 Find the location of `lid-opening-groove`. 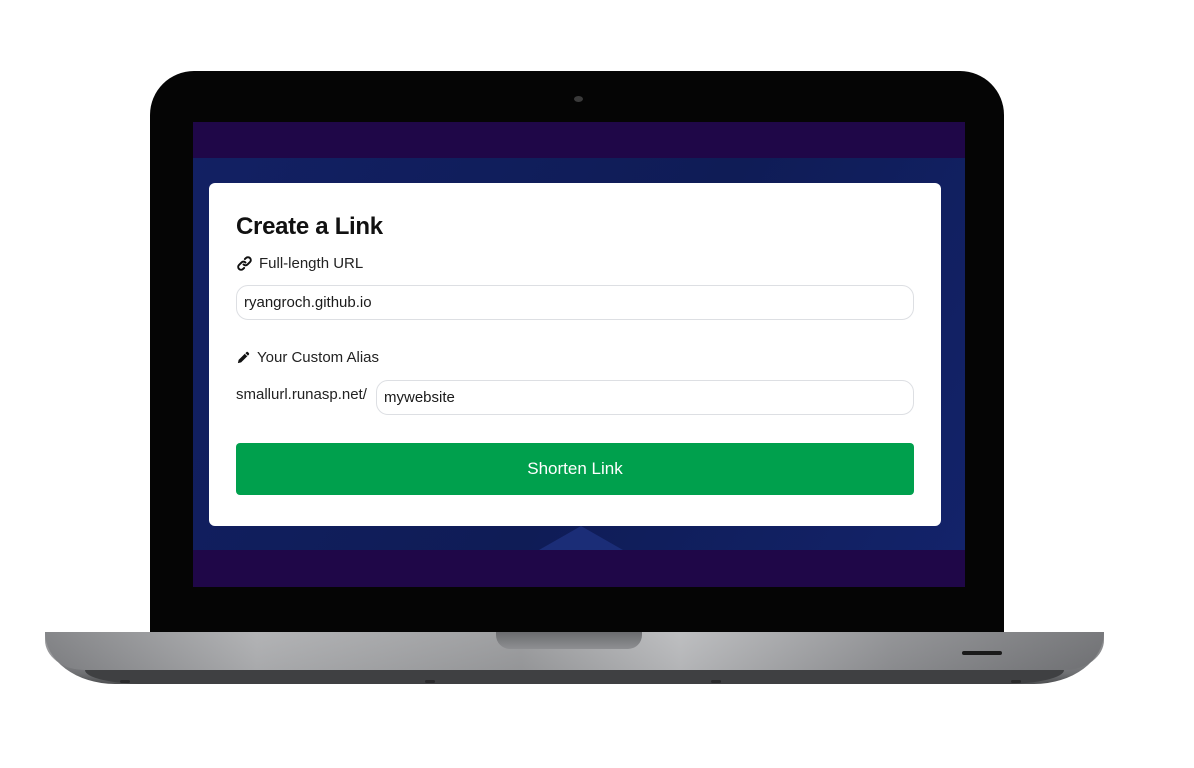

lid-opening-groove is located at coordinates (569, 640).